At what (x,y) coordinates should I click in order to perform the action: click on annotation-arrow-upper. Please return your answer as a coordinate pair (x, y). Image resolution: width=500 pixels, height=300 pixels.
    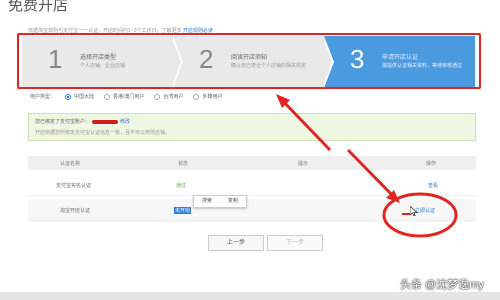
    Looking at the image, I should click on (305, 124).